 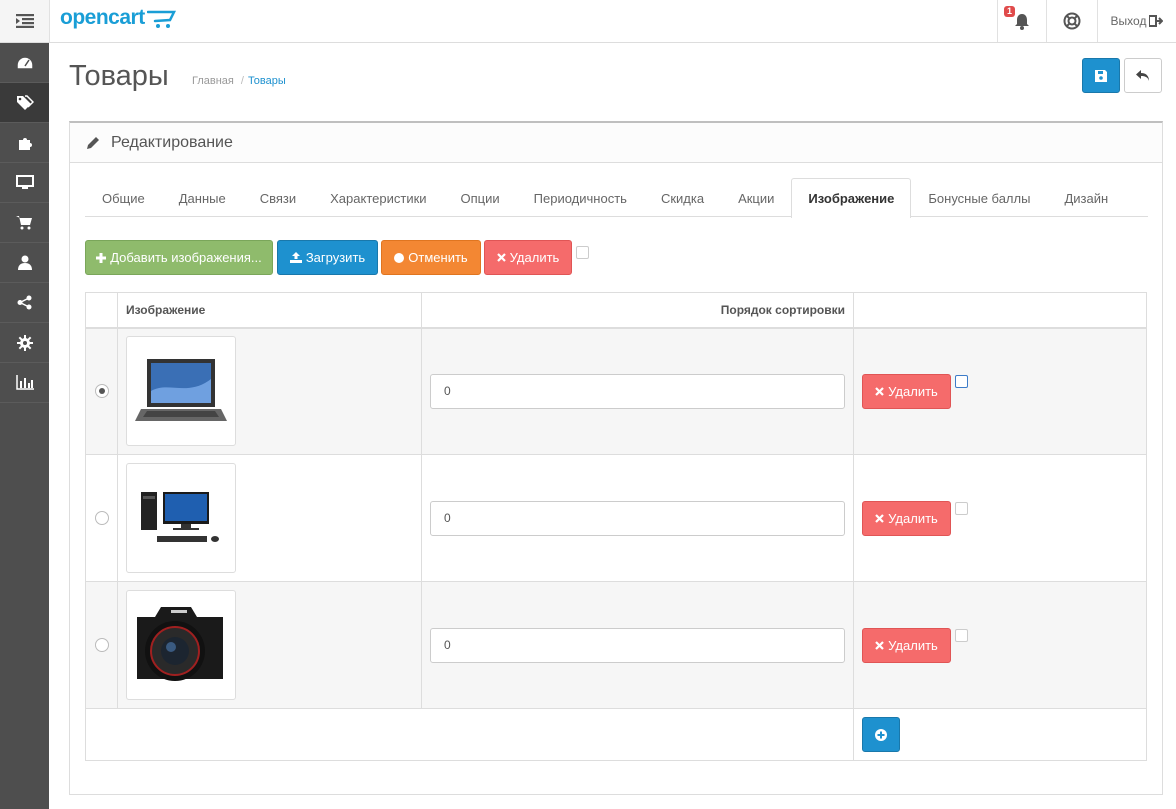 I want to click on tab-design: Дизайн, so click(x=1086, y=197).